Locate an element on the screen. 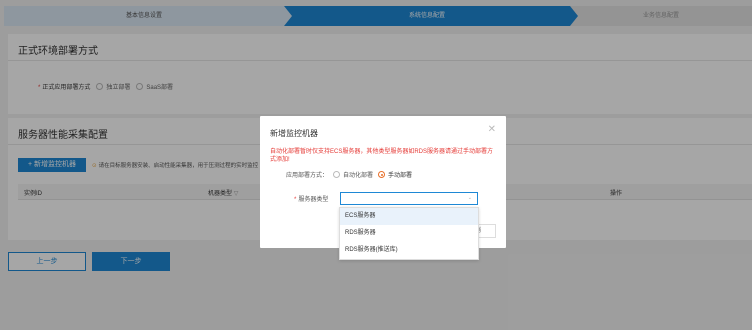 The image size is (752, 330). close-icon: ✕ is located at coordinates (492, 130).